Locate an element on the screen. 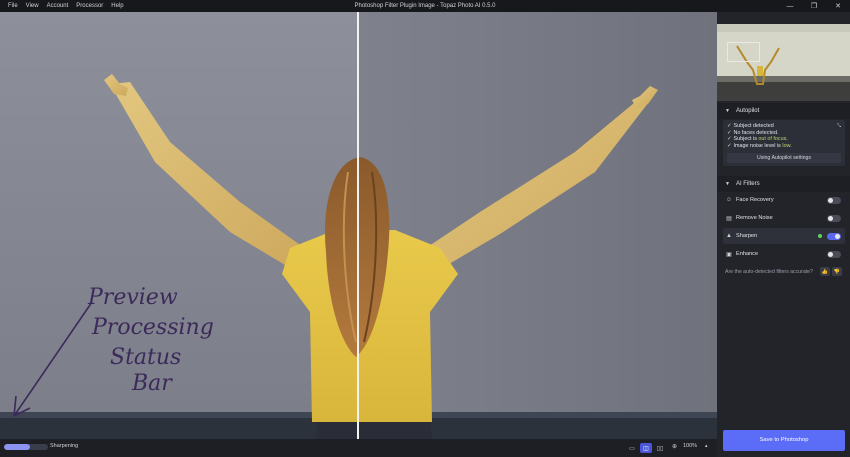 Image resolution: width=850 pixels, height=457 pixels. zoom-dropdown-icon: ▴ is located at coordinates (706, 446).